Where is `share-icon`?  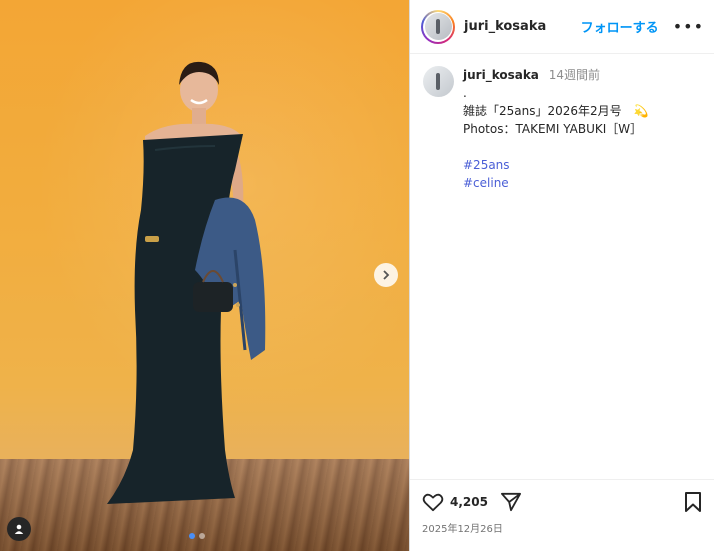
share-icon is located at coordinates (511, 502).